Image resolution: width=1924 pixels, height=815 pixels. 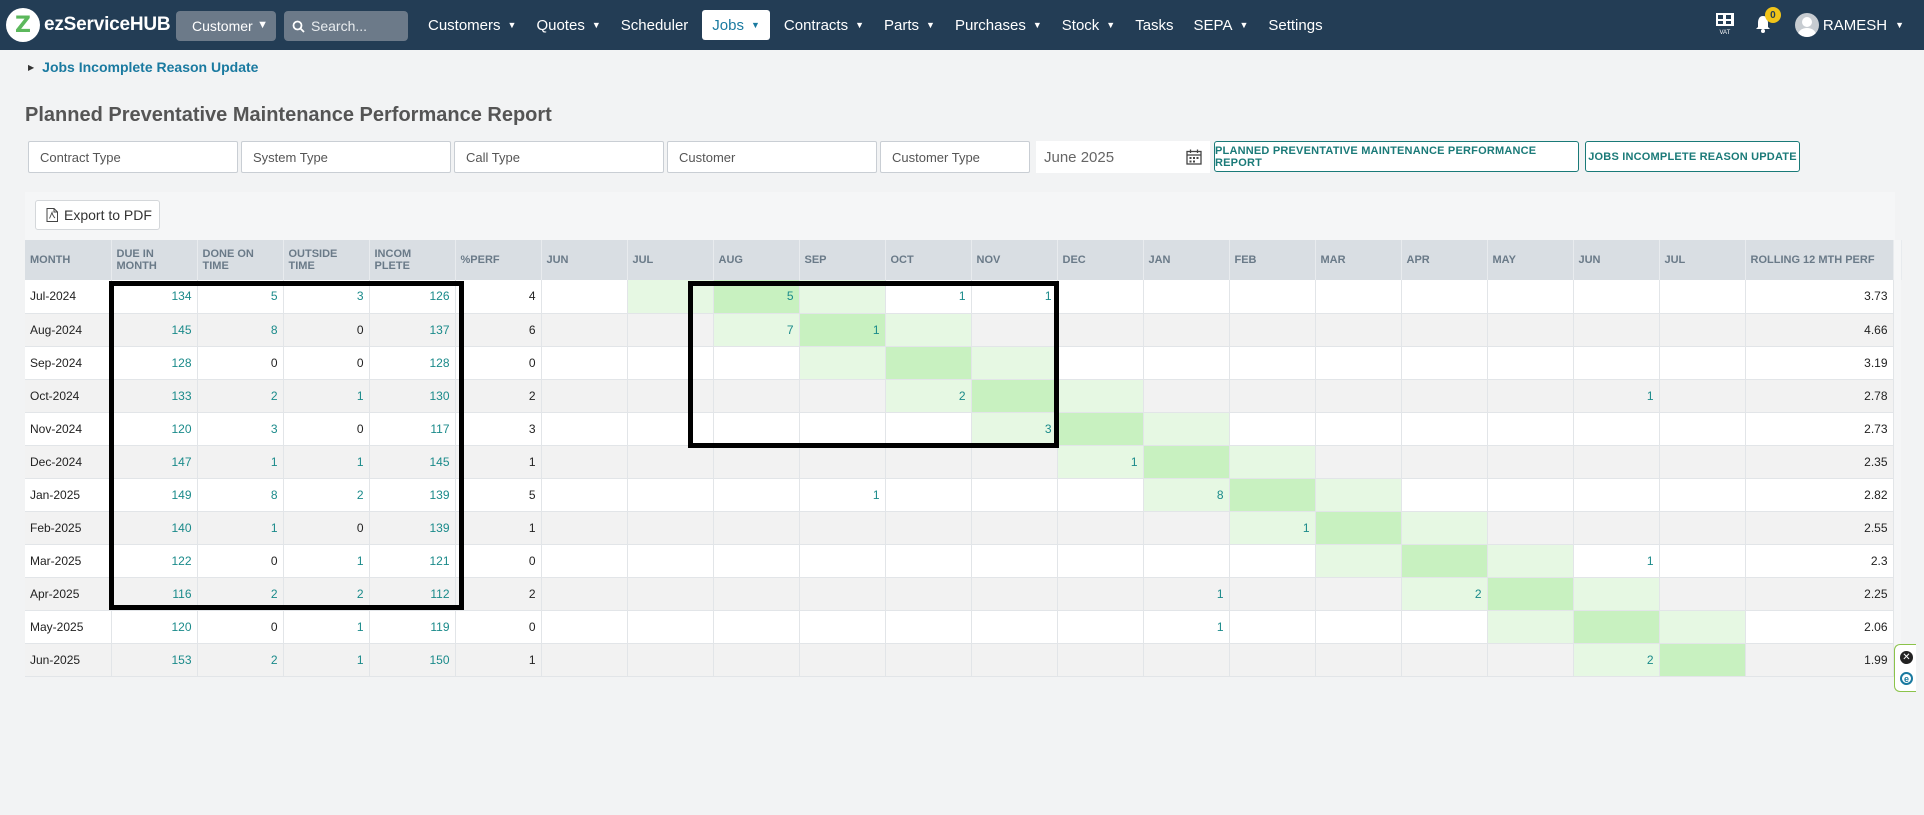 What do you see at coordinates (1123, 157) in the screenshot?
I see `period-date-input: June 2025` at bounding box center [1123, 157].